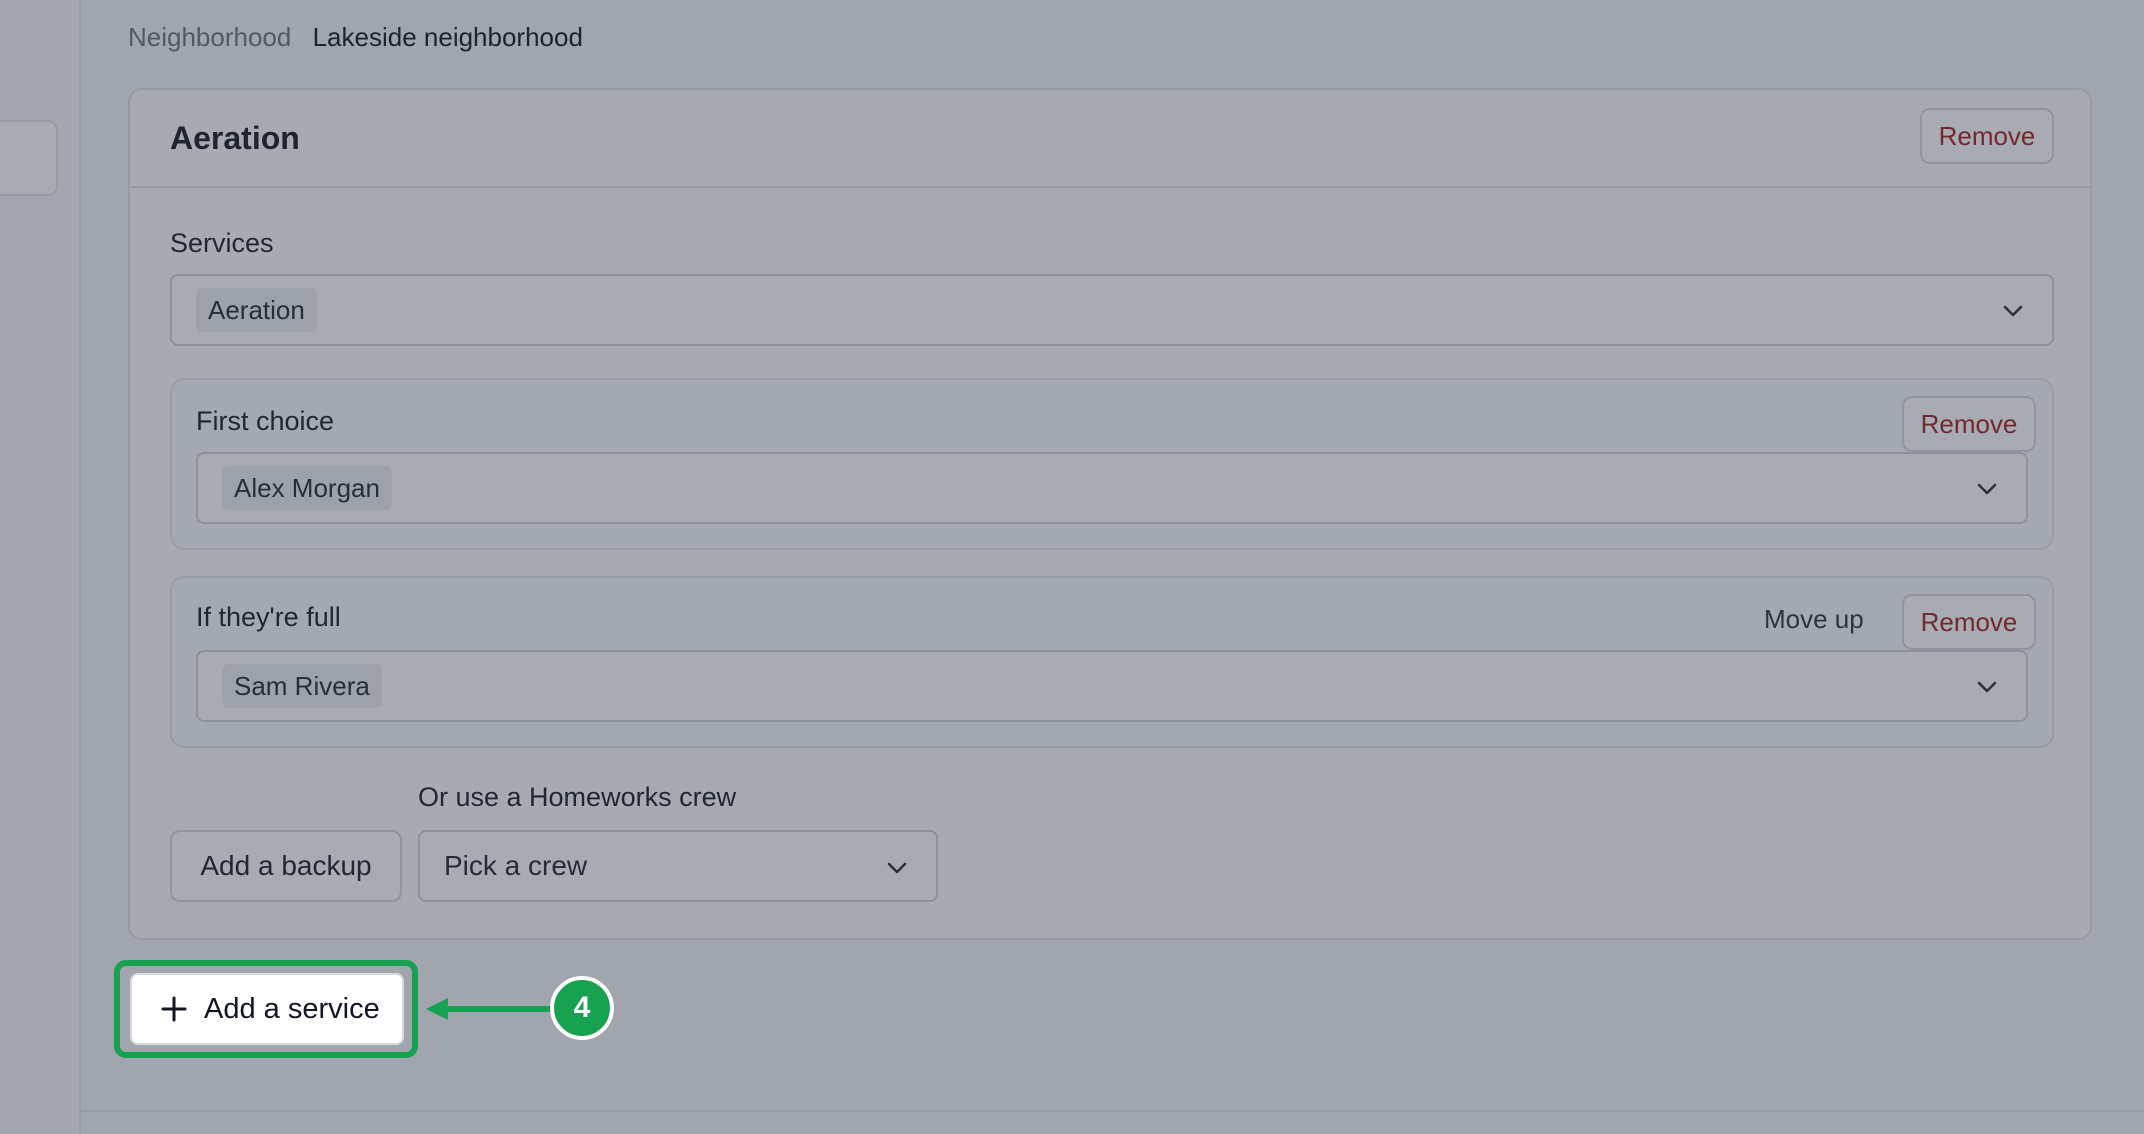 Image resolution: width=2144 pixels, height=1134 pixels. What do you see at coordinates (678, 866) in the screenshot?
I see `crew-select: Pick a crew` at bounding box center [678, 866].